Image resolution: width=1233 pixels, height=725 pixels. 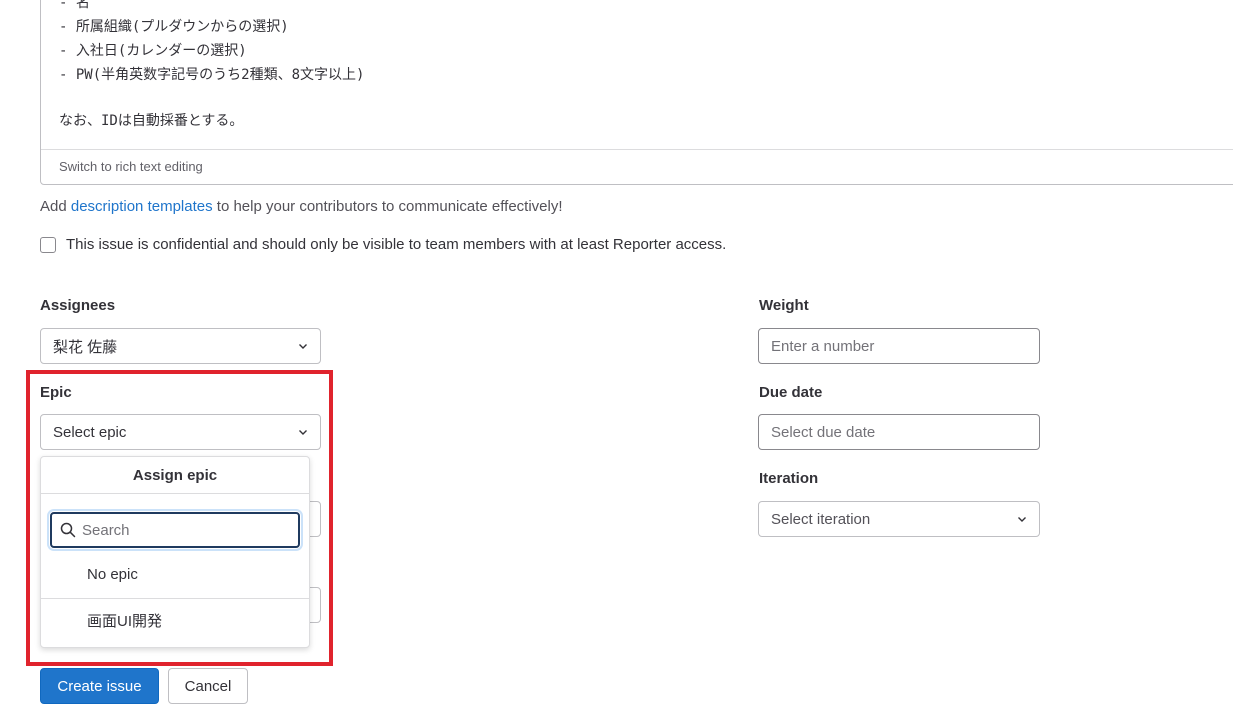 What do you see at coordinates (55, 206) in the screenshot?
I see `hint-prefix: Add` at bounding box center [55, 206].